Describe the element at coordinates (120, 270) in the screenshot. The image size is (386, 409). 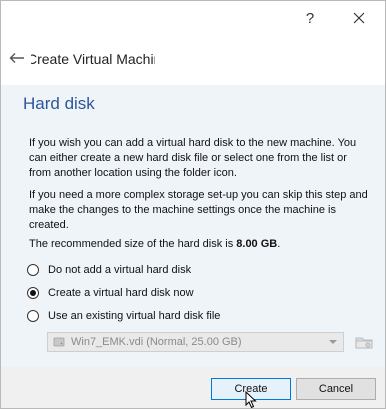
I see `radio-label: Do not add a virtual hard disk` at that location.